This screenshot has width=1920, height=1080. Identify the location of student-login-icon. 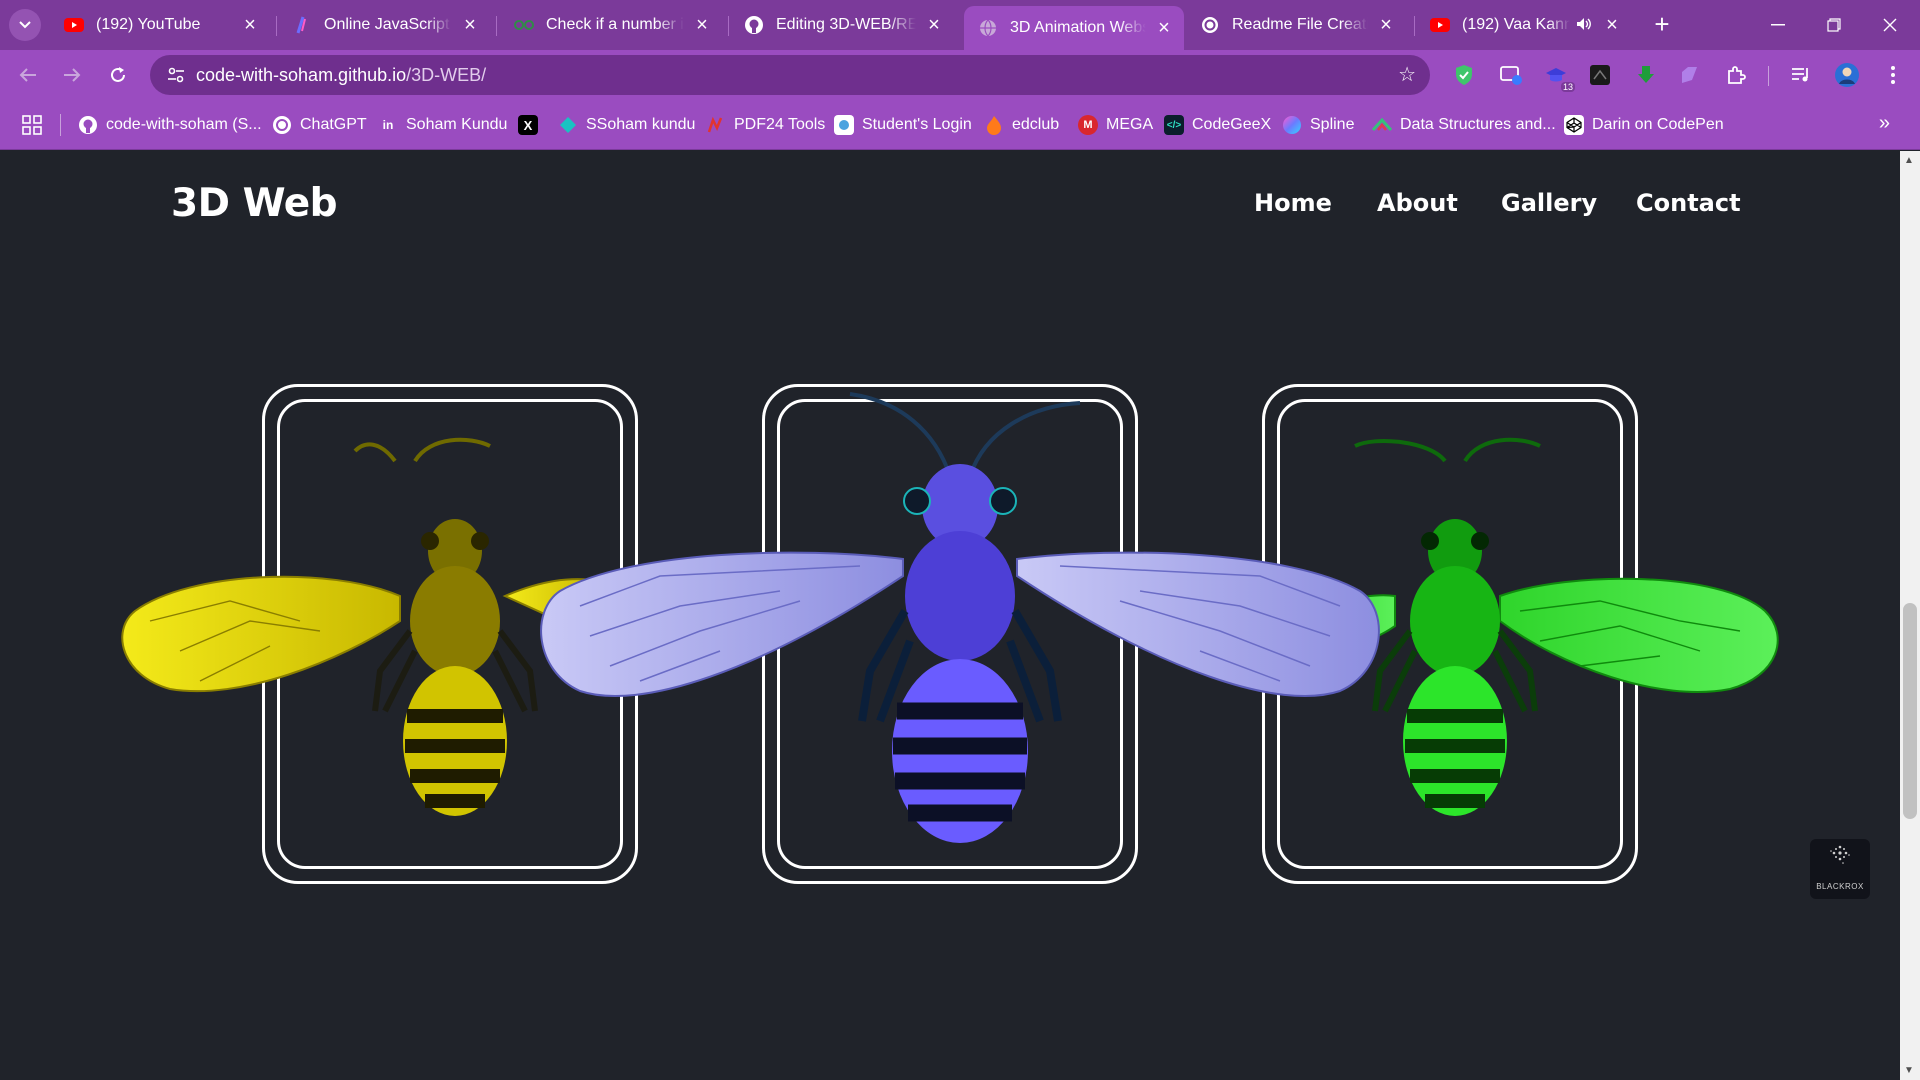
(844, 125).